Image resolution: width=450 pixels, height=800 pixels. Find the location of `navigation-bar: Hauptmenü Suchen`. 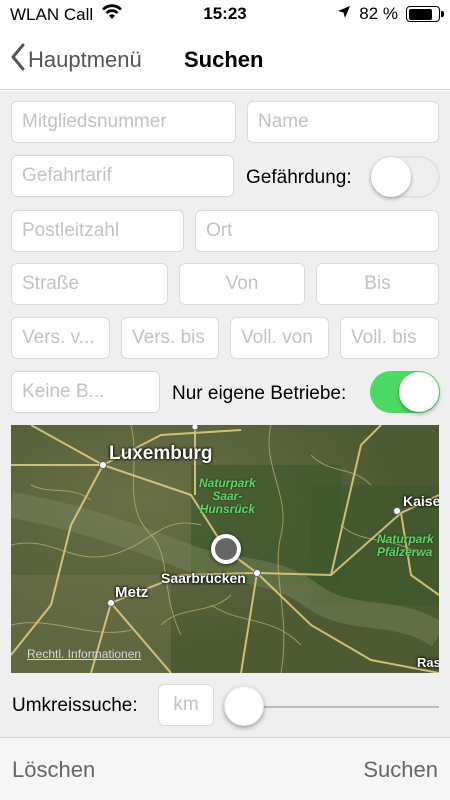

navigation-bar: Hauptmenü Suchen is located at coordinates (225, 60).